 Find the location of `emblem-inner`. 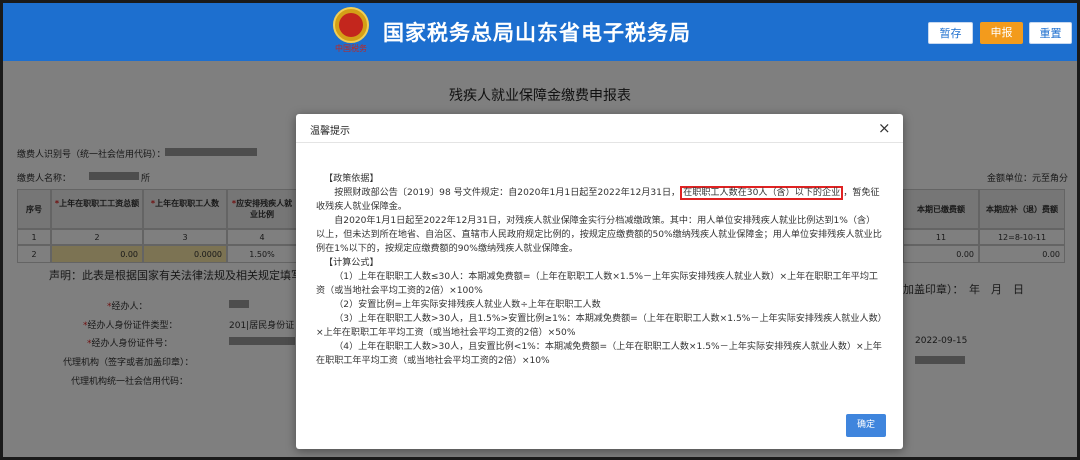

emblem-inner is located at coordinates (351, 25).